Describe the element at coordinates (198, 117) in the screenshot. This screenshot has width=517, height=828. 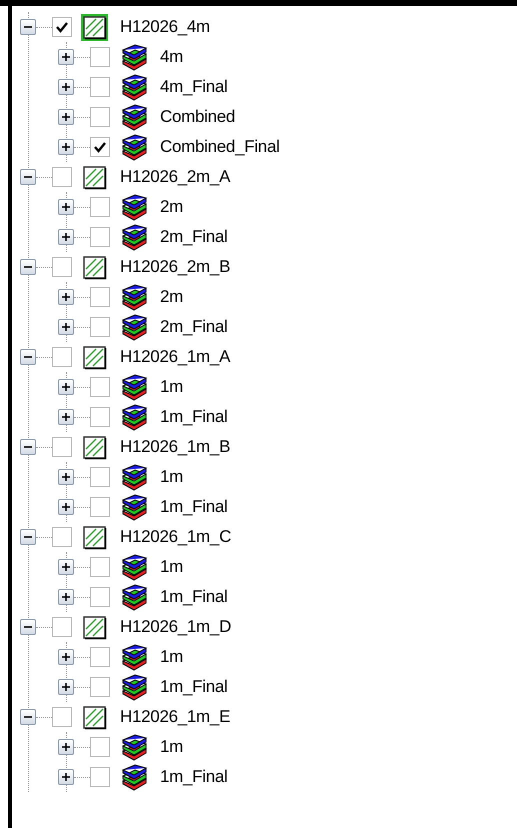
I see `layer-name: Combined` at that location.